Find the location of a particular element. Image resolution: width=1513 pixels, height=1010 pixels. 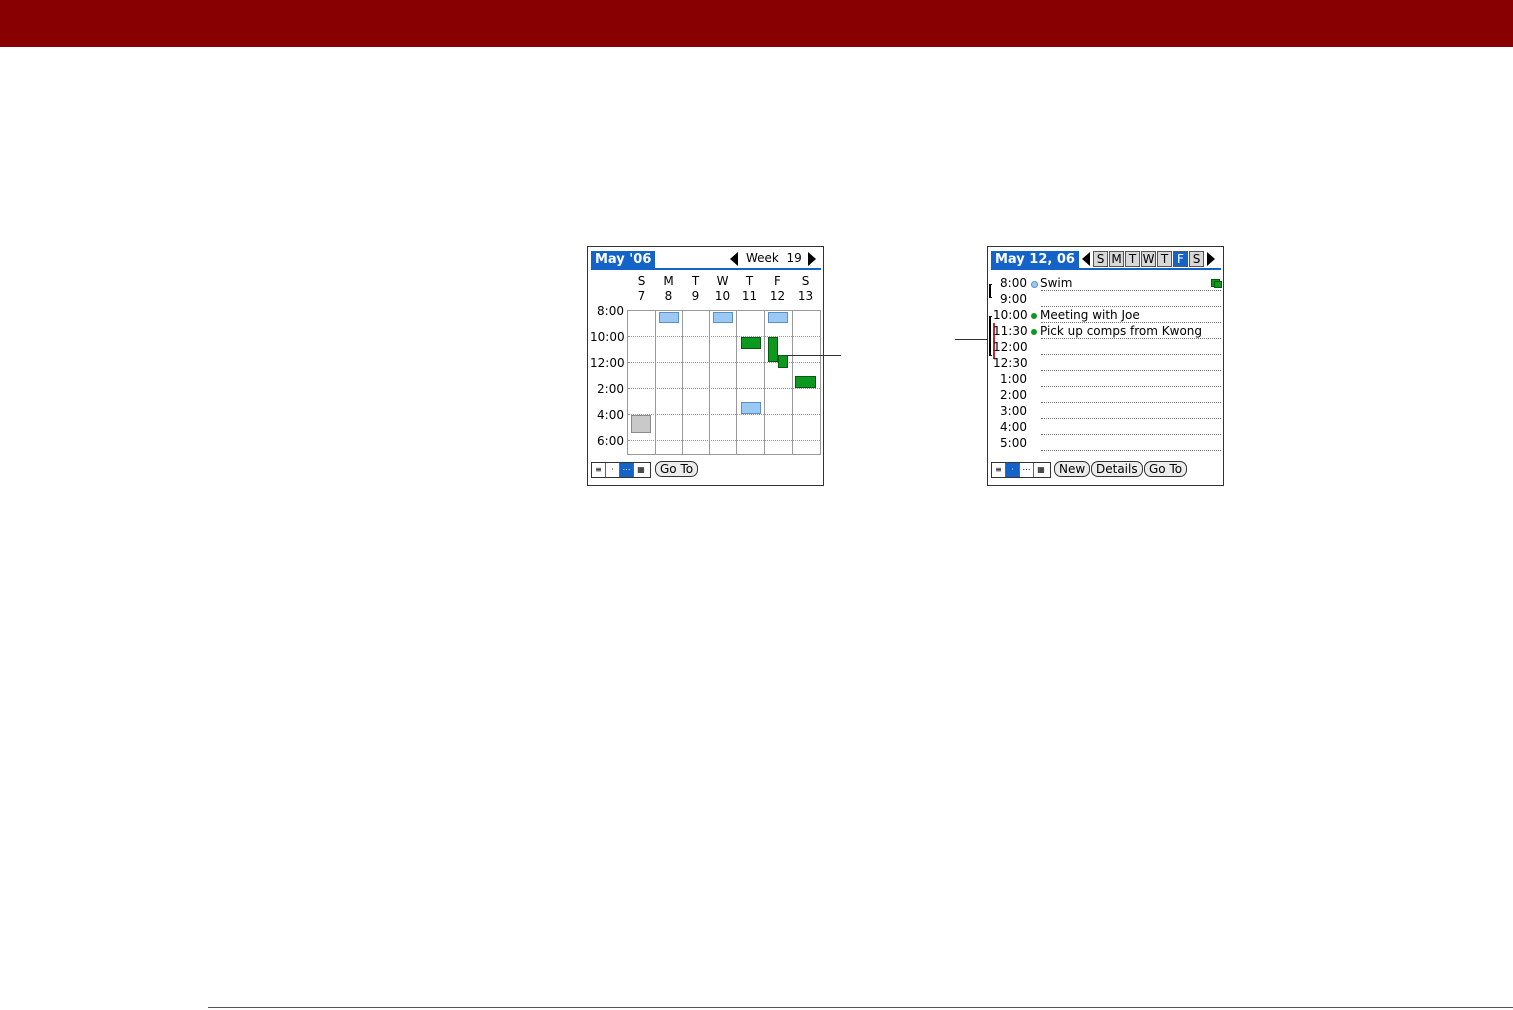

new-button: New is located at coordinates (1072, 469).